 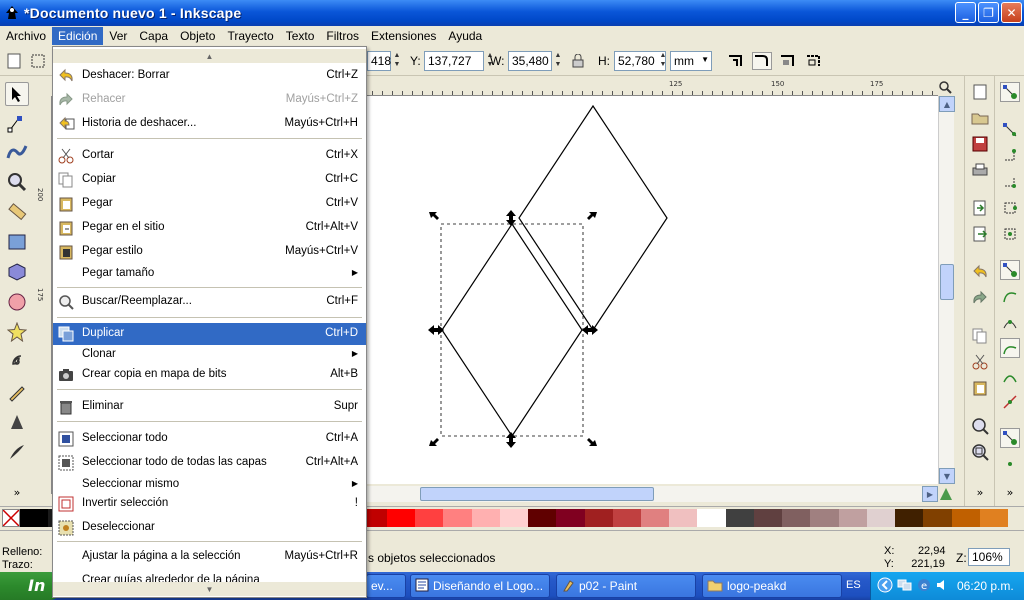 What do you see at coordinates (209, 355) in the screenshot?
I see `menu-item-clone: Clonar ▶` at bounding box center [209, 355].